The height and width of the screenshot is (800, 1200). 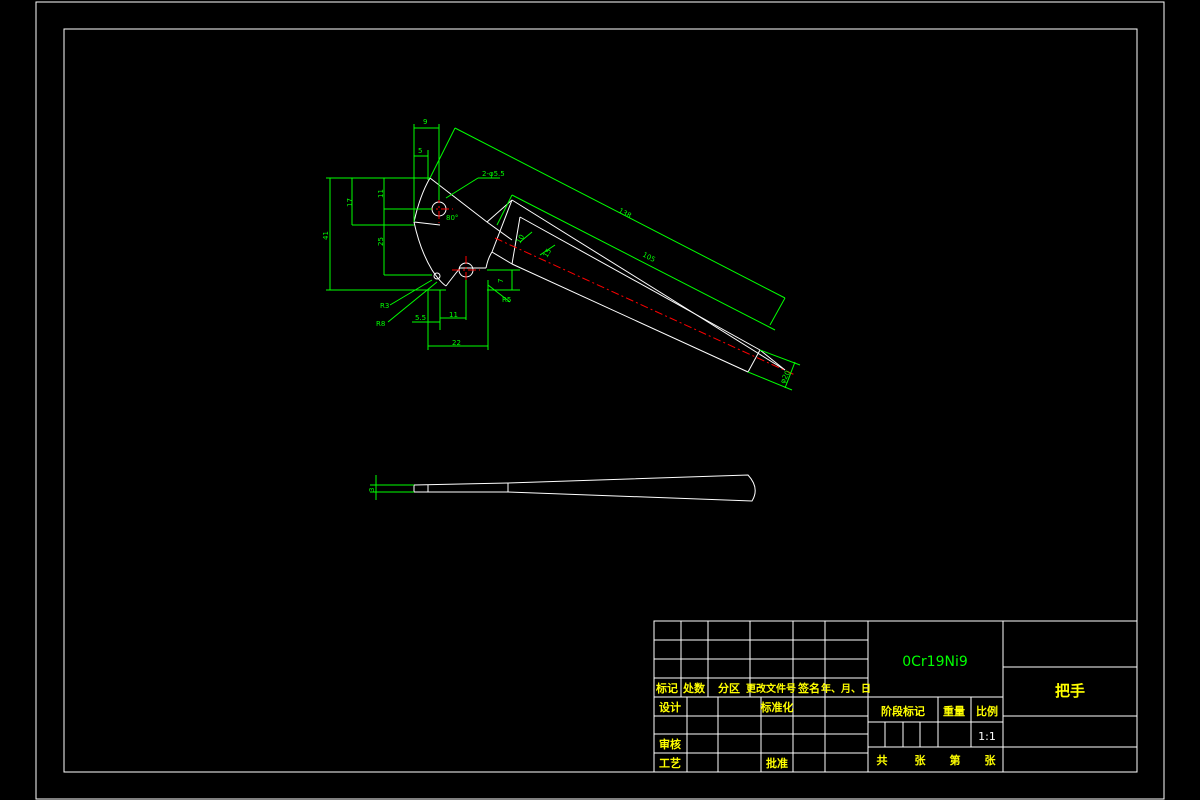 What do you see at coordinates (903, 711) in the screenshot?
I see `stage-mark-label: 阶段标记` at bounding box center [903, 711].